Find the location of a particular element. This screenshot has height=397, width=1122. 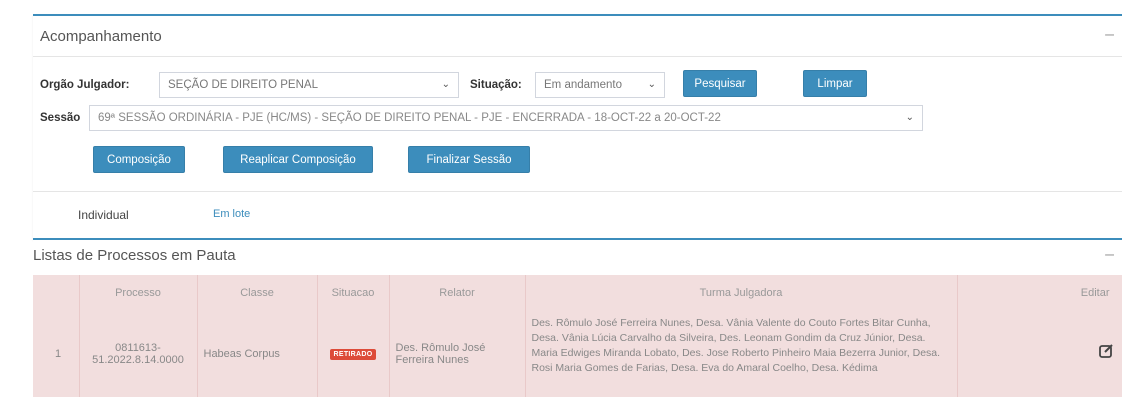

pesquisar-button: Pesquisar is located at coordinates (720, 83).